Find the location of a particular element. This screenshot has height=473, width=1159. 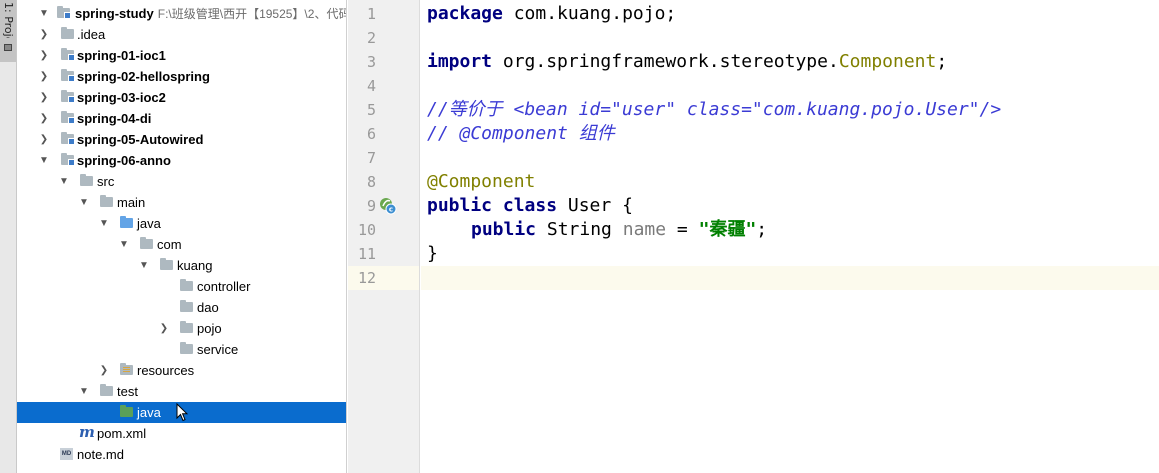

package-name: com.kuang.pojo; is located at coordinates (589, 13).